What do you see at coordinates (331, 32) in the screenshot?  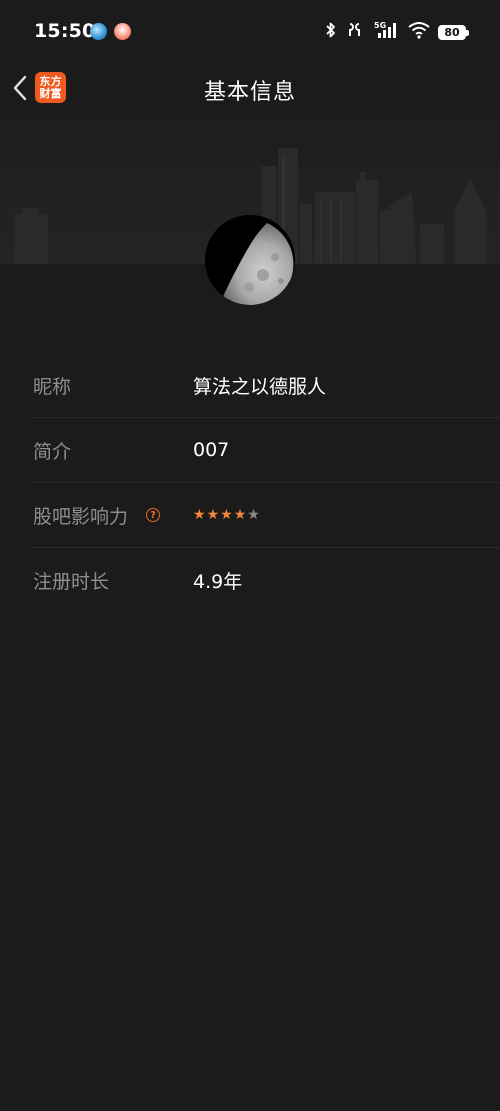 I see `bluetooth-icon` at bounding box center [331, 32].